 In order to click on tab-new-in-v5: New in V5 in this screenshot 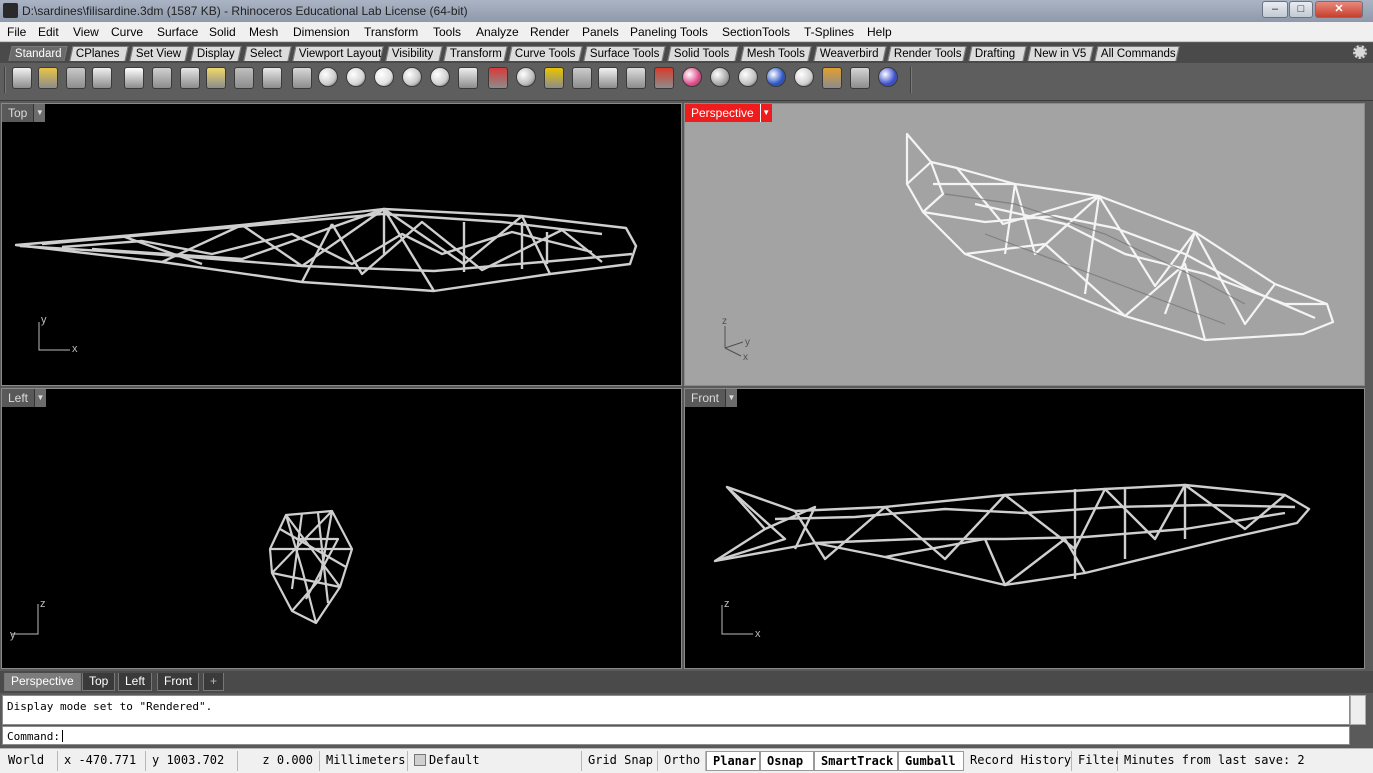, I will do `click(1060, 53)`.